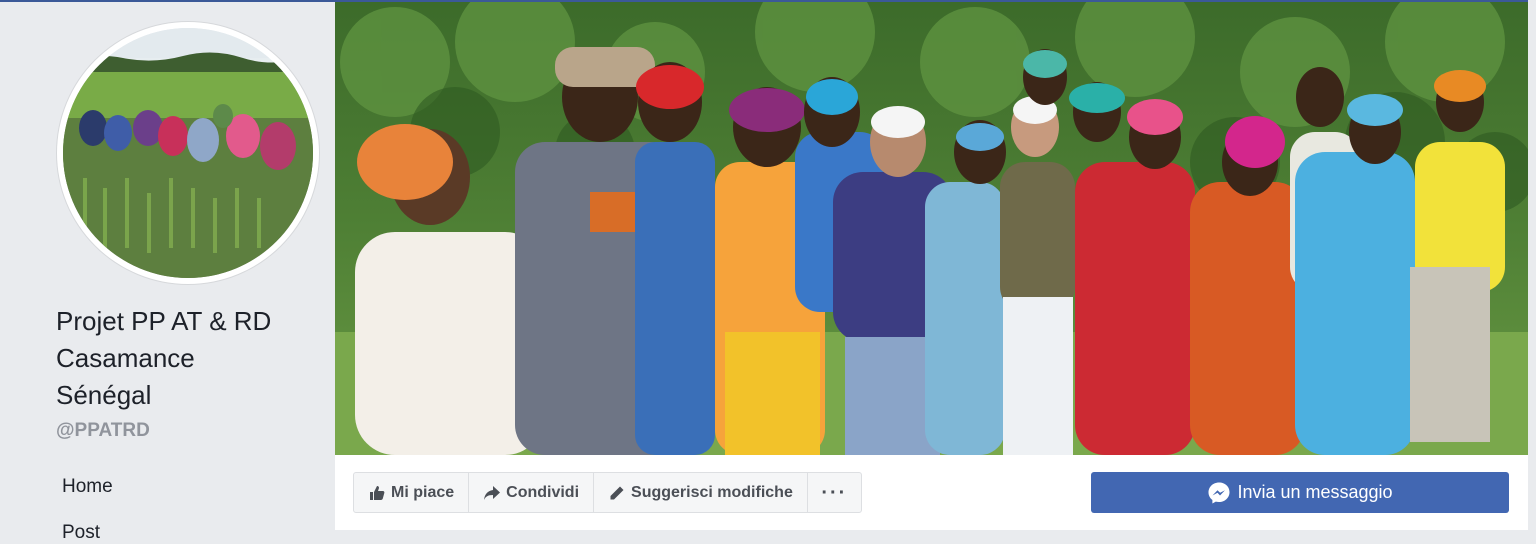 This screenshot has height=544, width=1536. What do you see at coordinates (1315, 492) in the screenshot?
I see `send-message-label: Invia un messaggio` at bounding box center [1315, 492].